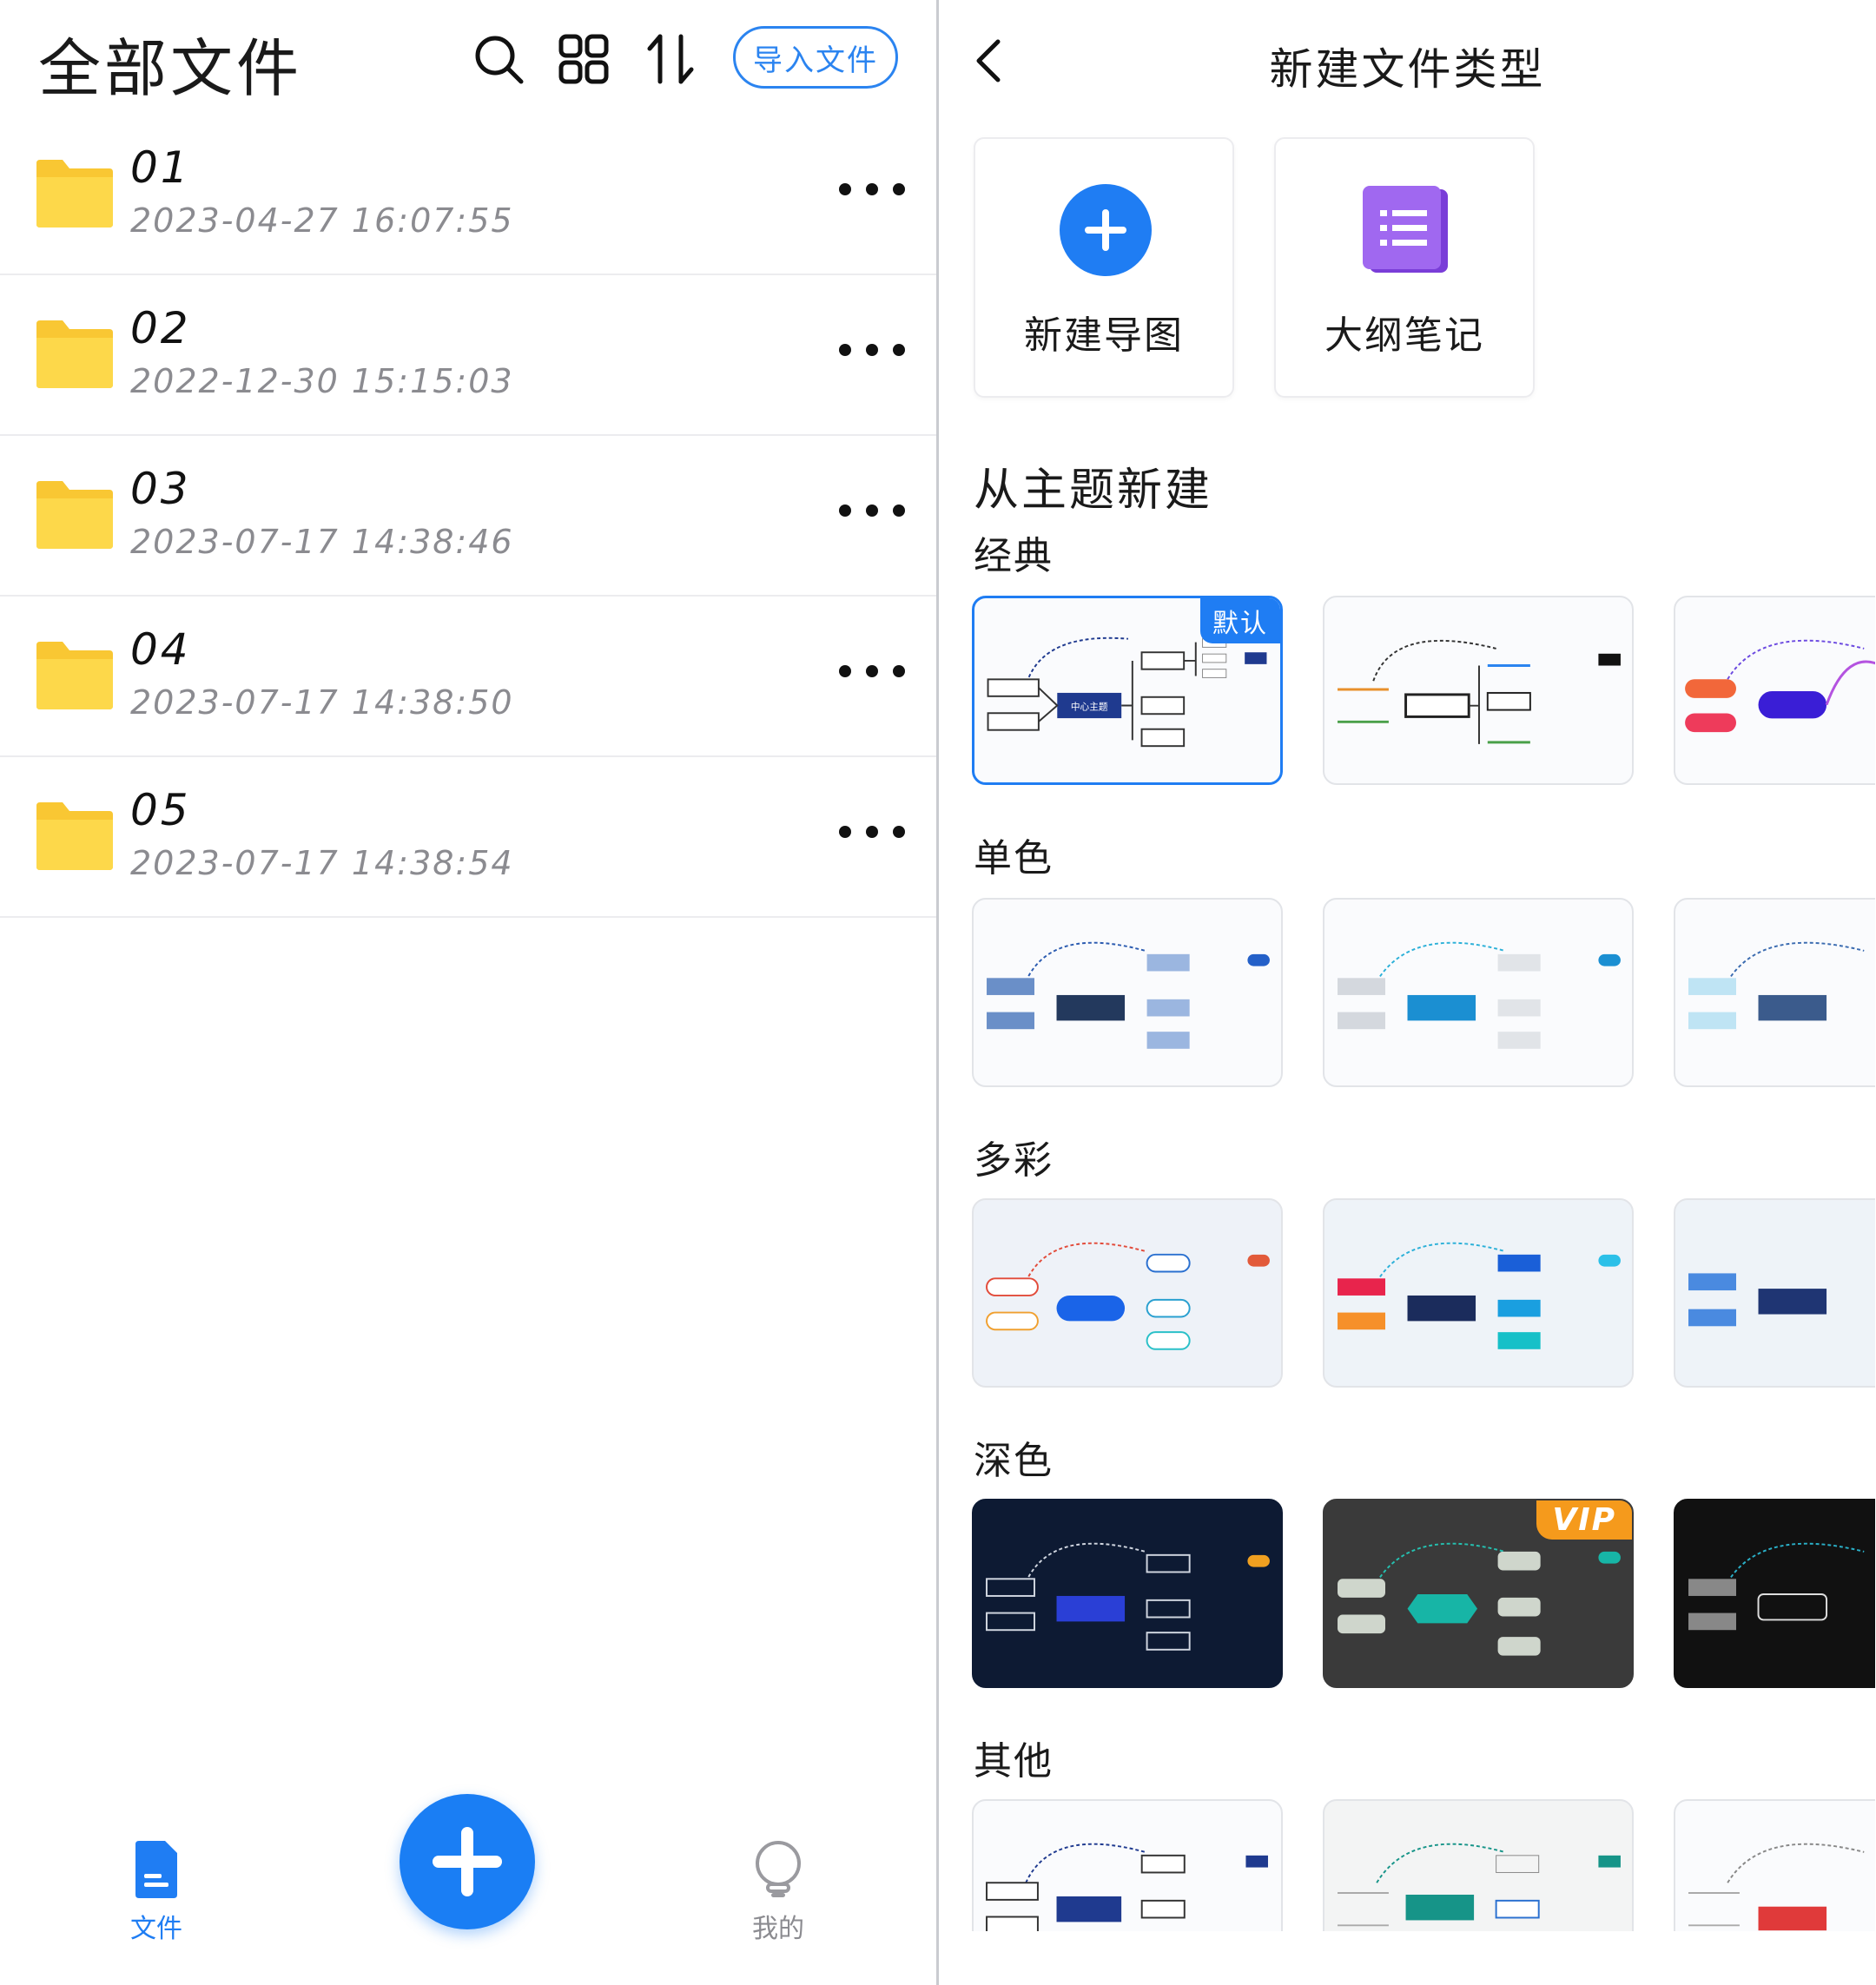  I want to click on category-mono: 单色, so click(1014, 858).